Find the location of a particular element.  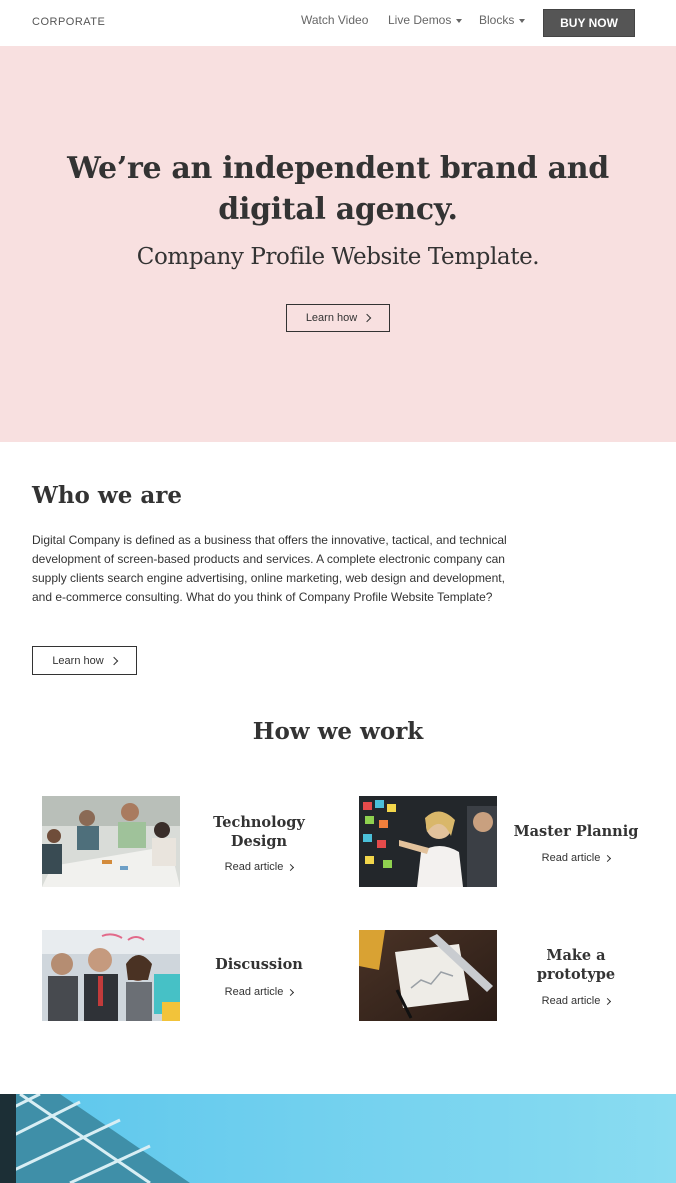

nav-watch-video-label: Watch Video is located at coordinates (335, 20).